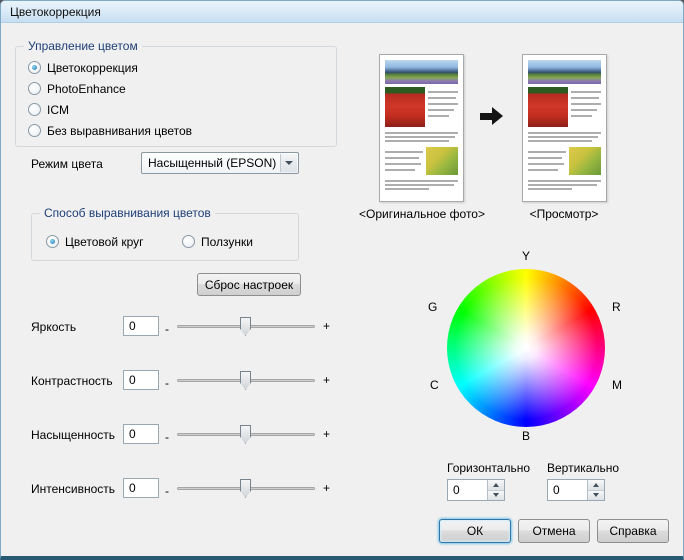 This screenshot has height=560, width=684. Describe the element at coordinates (54, 327) in the screenshot. I see `brightness-label: Яркость` at that location.